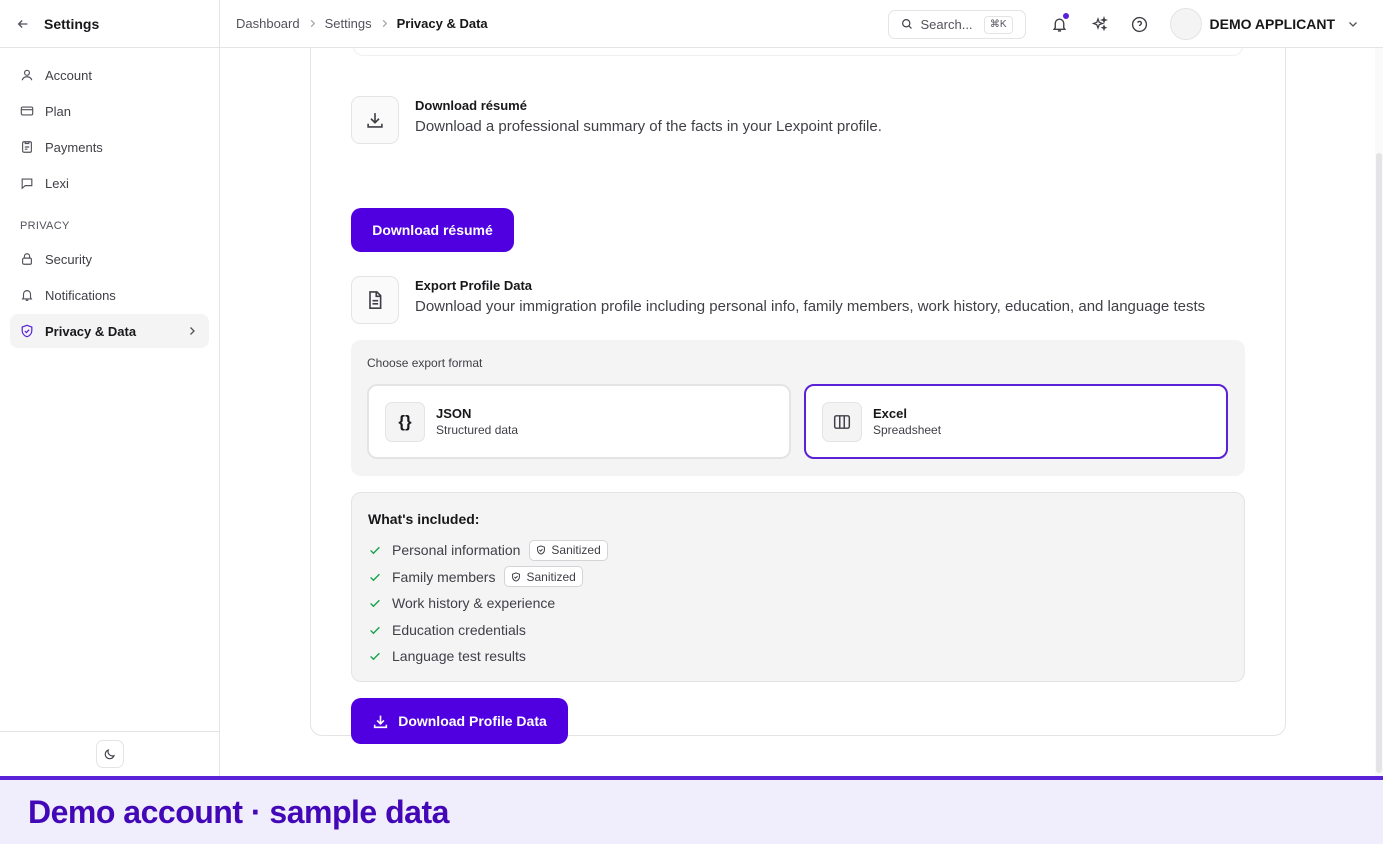 The height and width of the screenshot is (844, 1383). I want to click on main-scrollbar, so click(1379, 412).